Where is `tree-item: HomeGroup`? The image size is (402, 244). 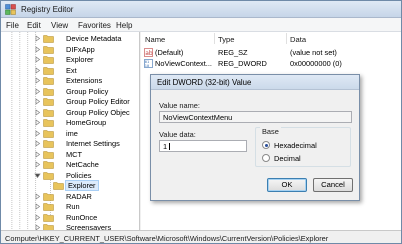 tree-item: HomeGroup is located at coordinates (84, 122).